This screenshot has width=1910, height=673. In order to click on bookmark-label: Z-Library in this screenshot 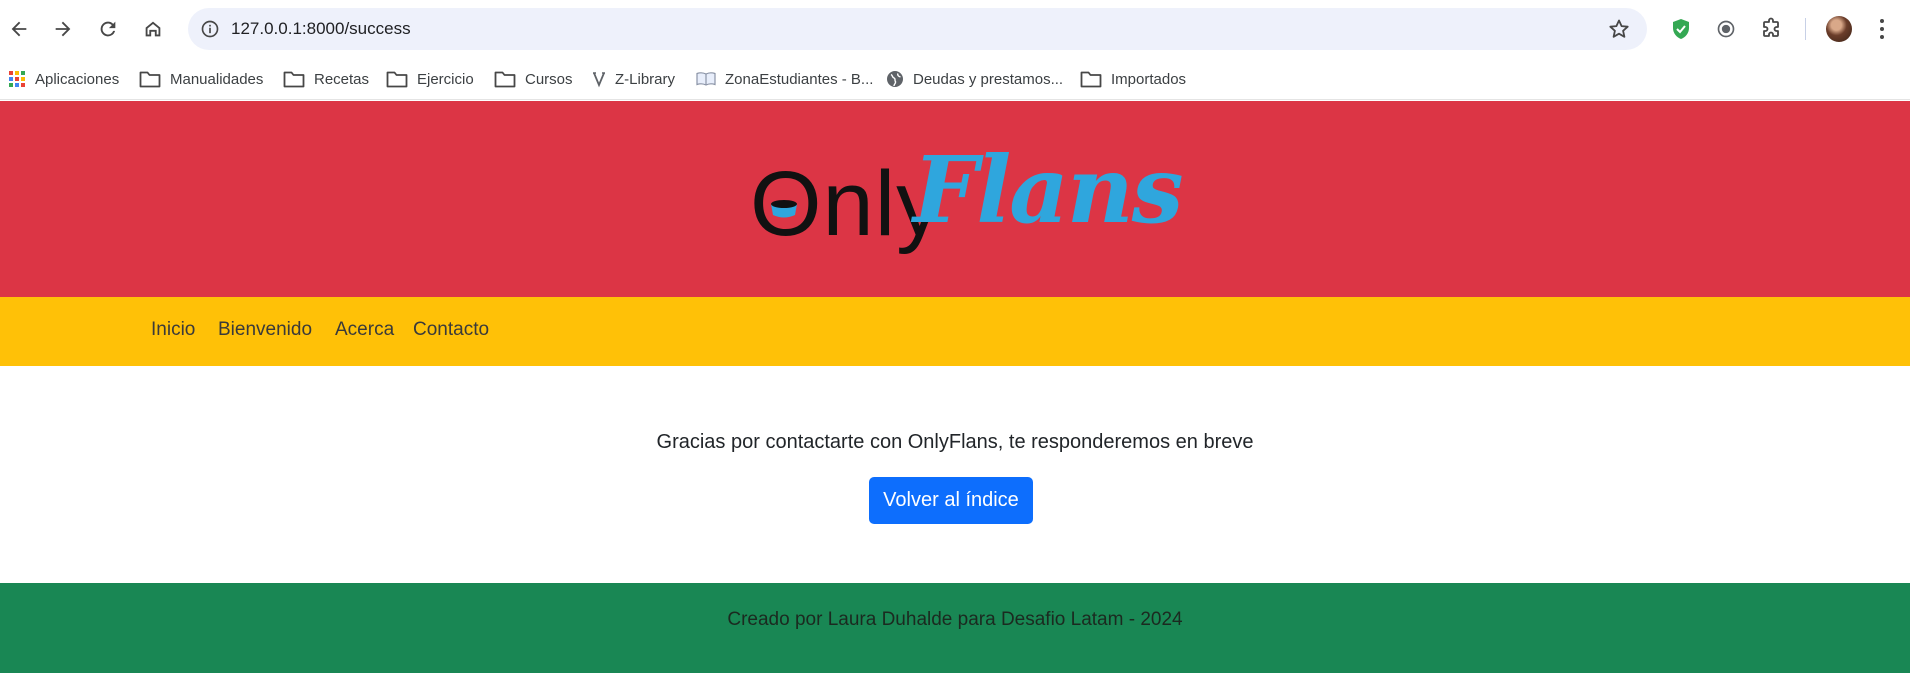, I will do `click(645, 79)`.